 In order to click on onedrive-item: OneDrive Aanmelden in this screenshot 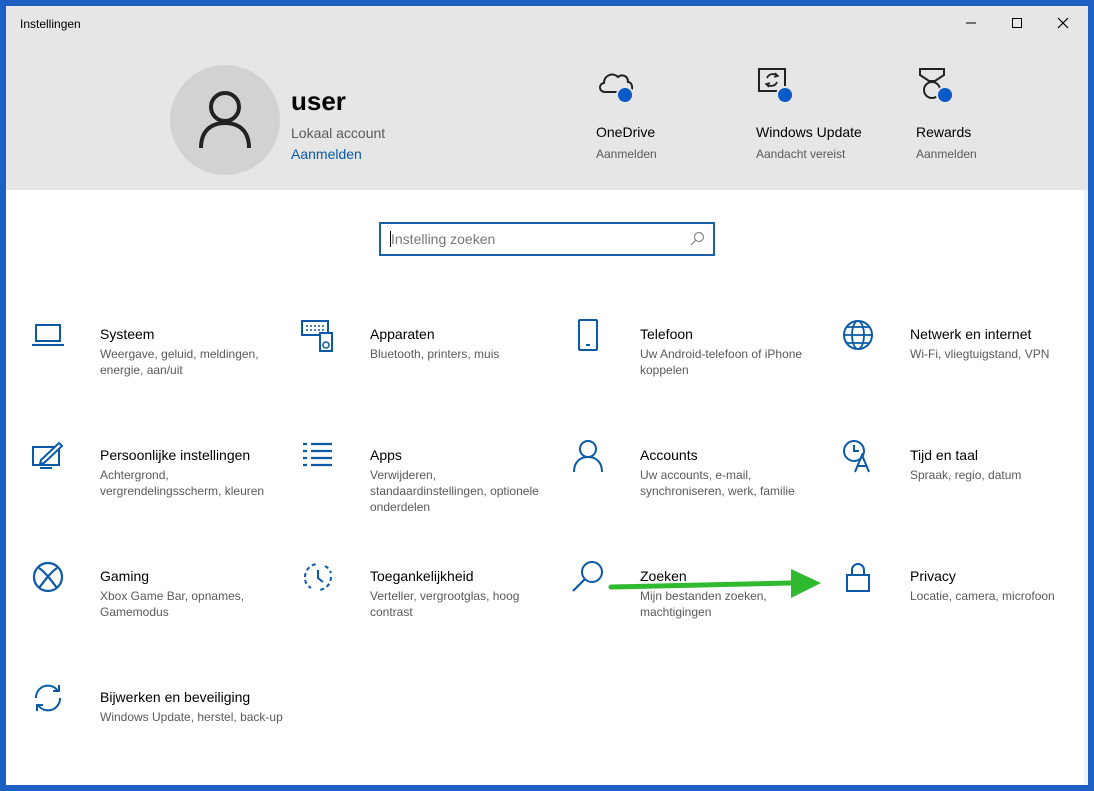, I will do `click(671, 113)`.